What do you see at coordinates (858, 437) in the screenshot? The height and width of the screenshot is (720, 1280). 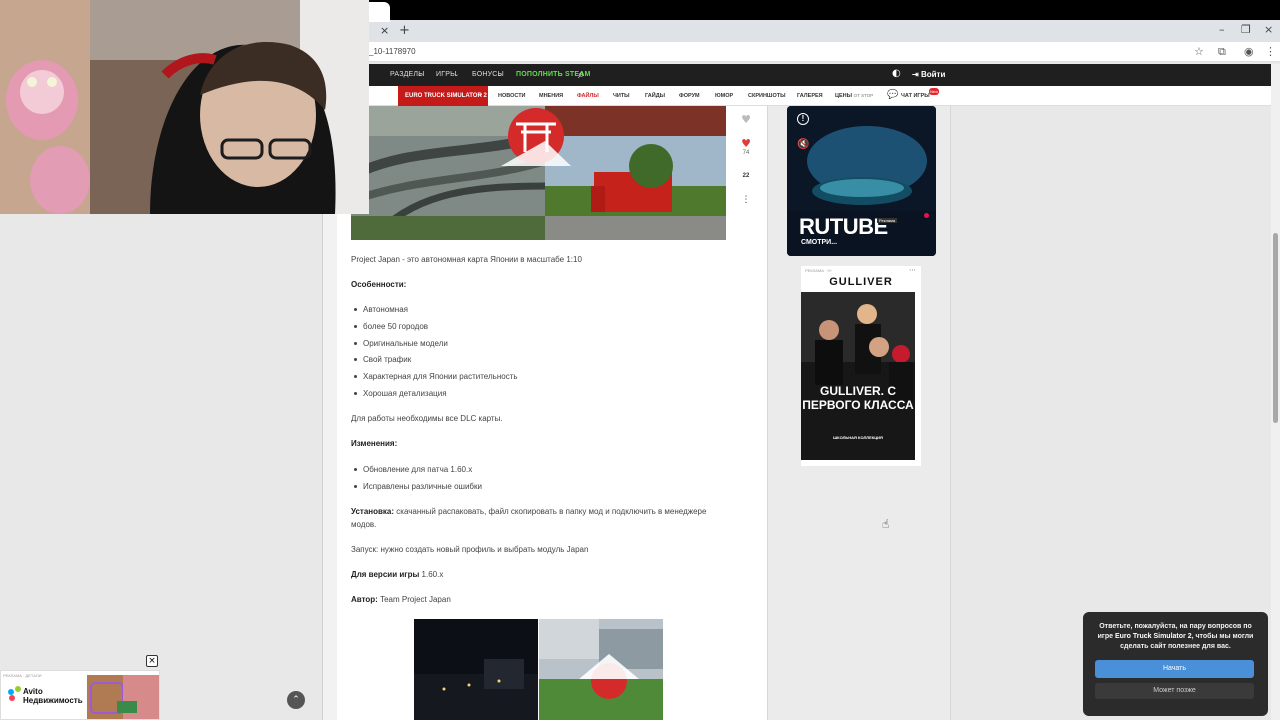 I see `gulliver-sub: ШКОЛЬНАЯ КОЛЛЕКЦИЯ` at bounding box center [858, 437].